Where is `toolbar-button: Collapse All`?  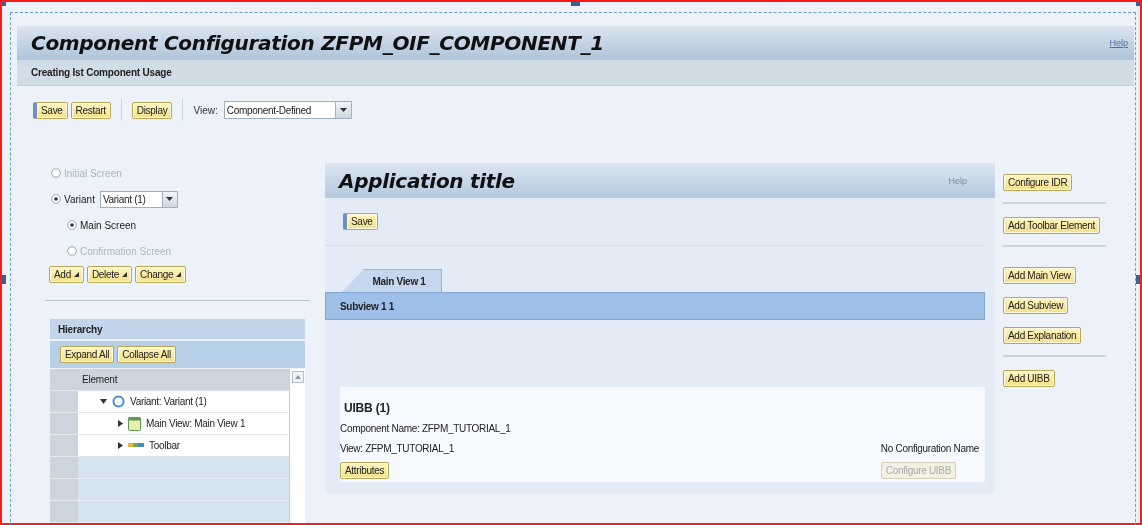 toolbar-button: Collapse All is located at coordinates (146, 354).